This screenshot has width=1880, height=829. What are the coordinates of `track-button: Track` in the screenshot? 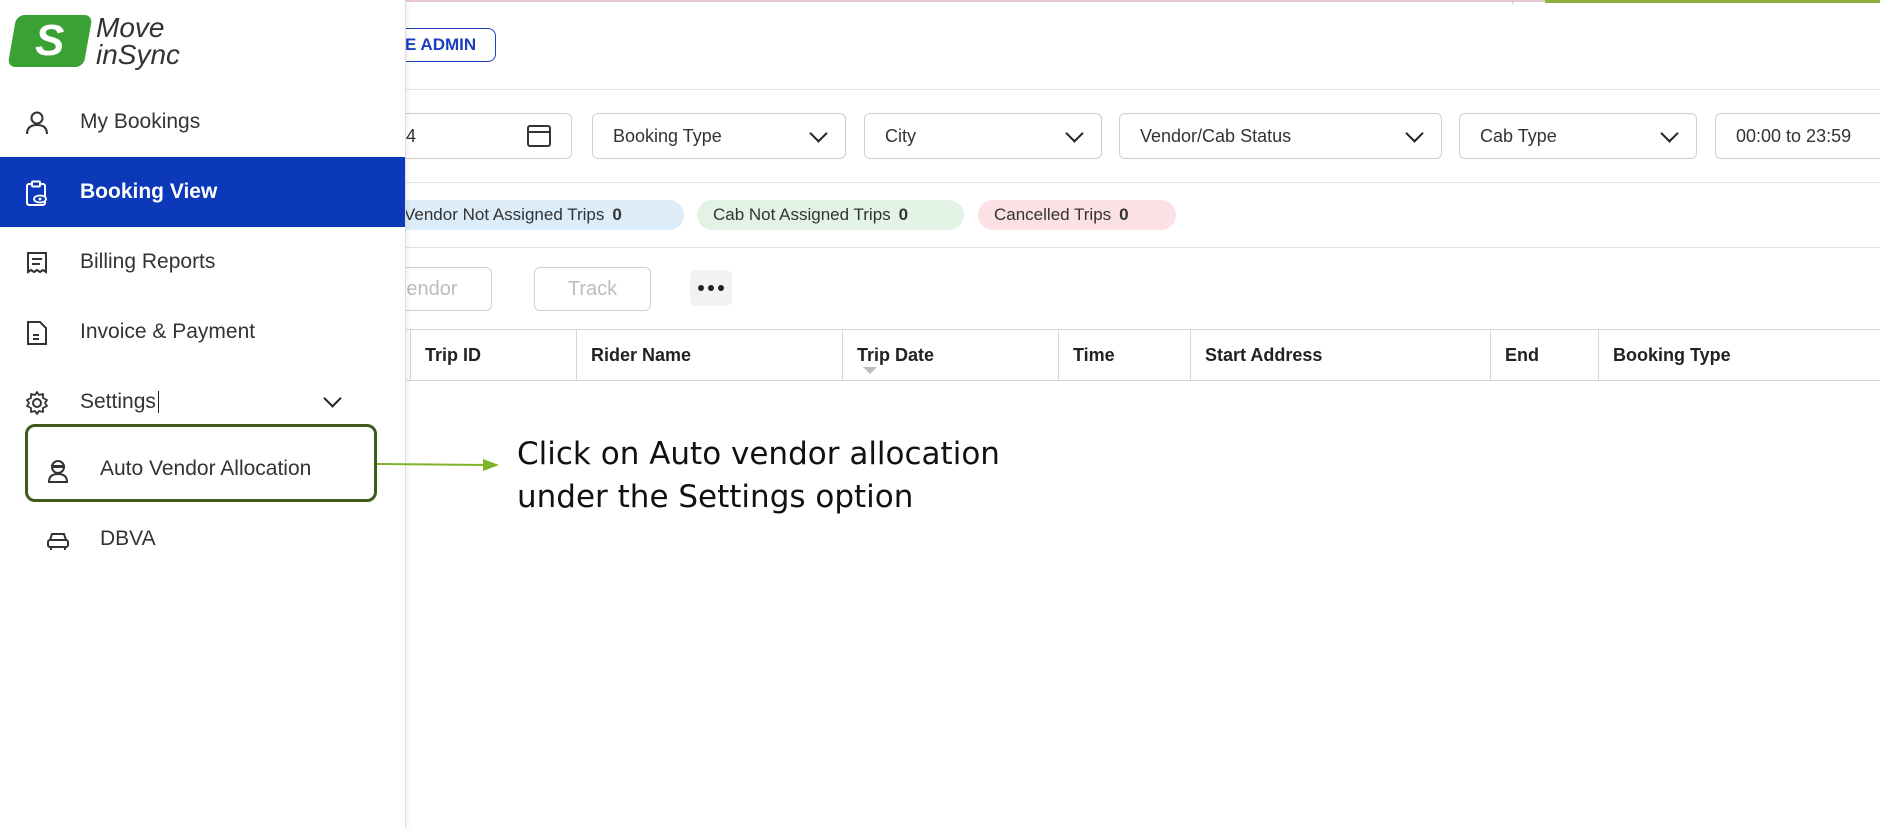 It's located at (592, 289).